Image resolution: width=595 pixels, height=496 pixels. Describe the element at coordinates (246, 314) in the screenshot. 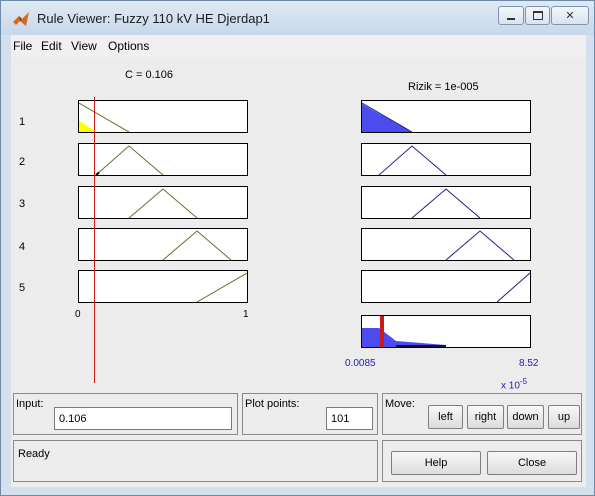

I see `input-axis-max: 1` at that location.